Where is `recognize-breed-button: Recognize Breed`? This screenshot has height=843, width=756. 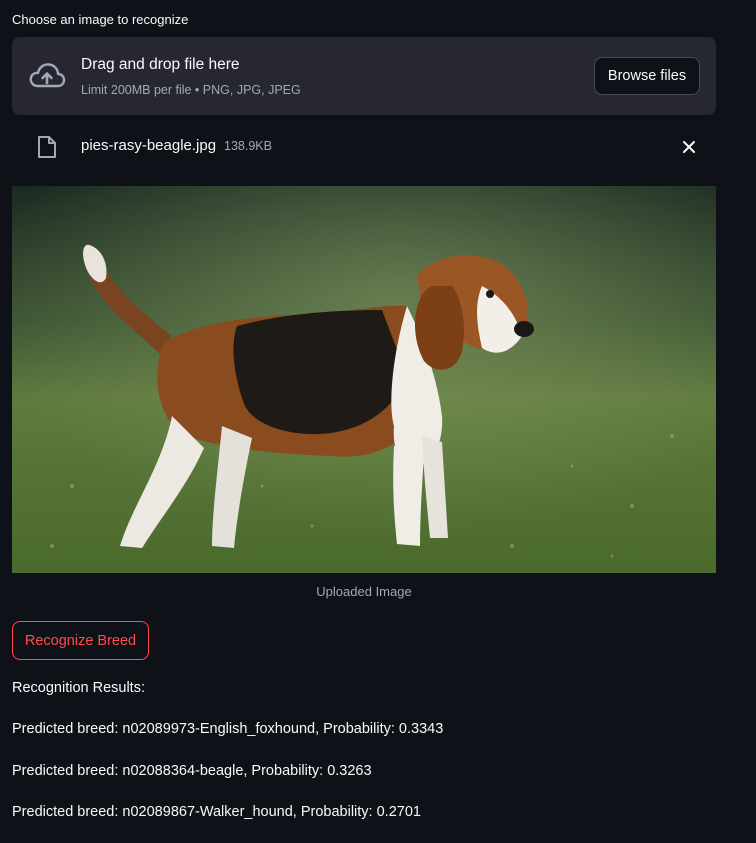
recognize-breed-button: Recognize Breed is located at coordinates (80, 640).